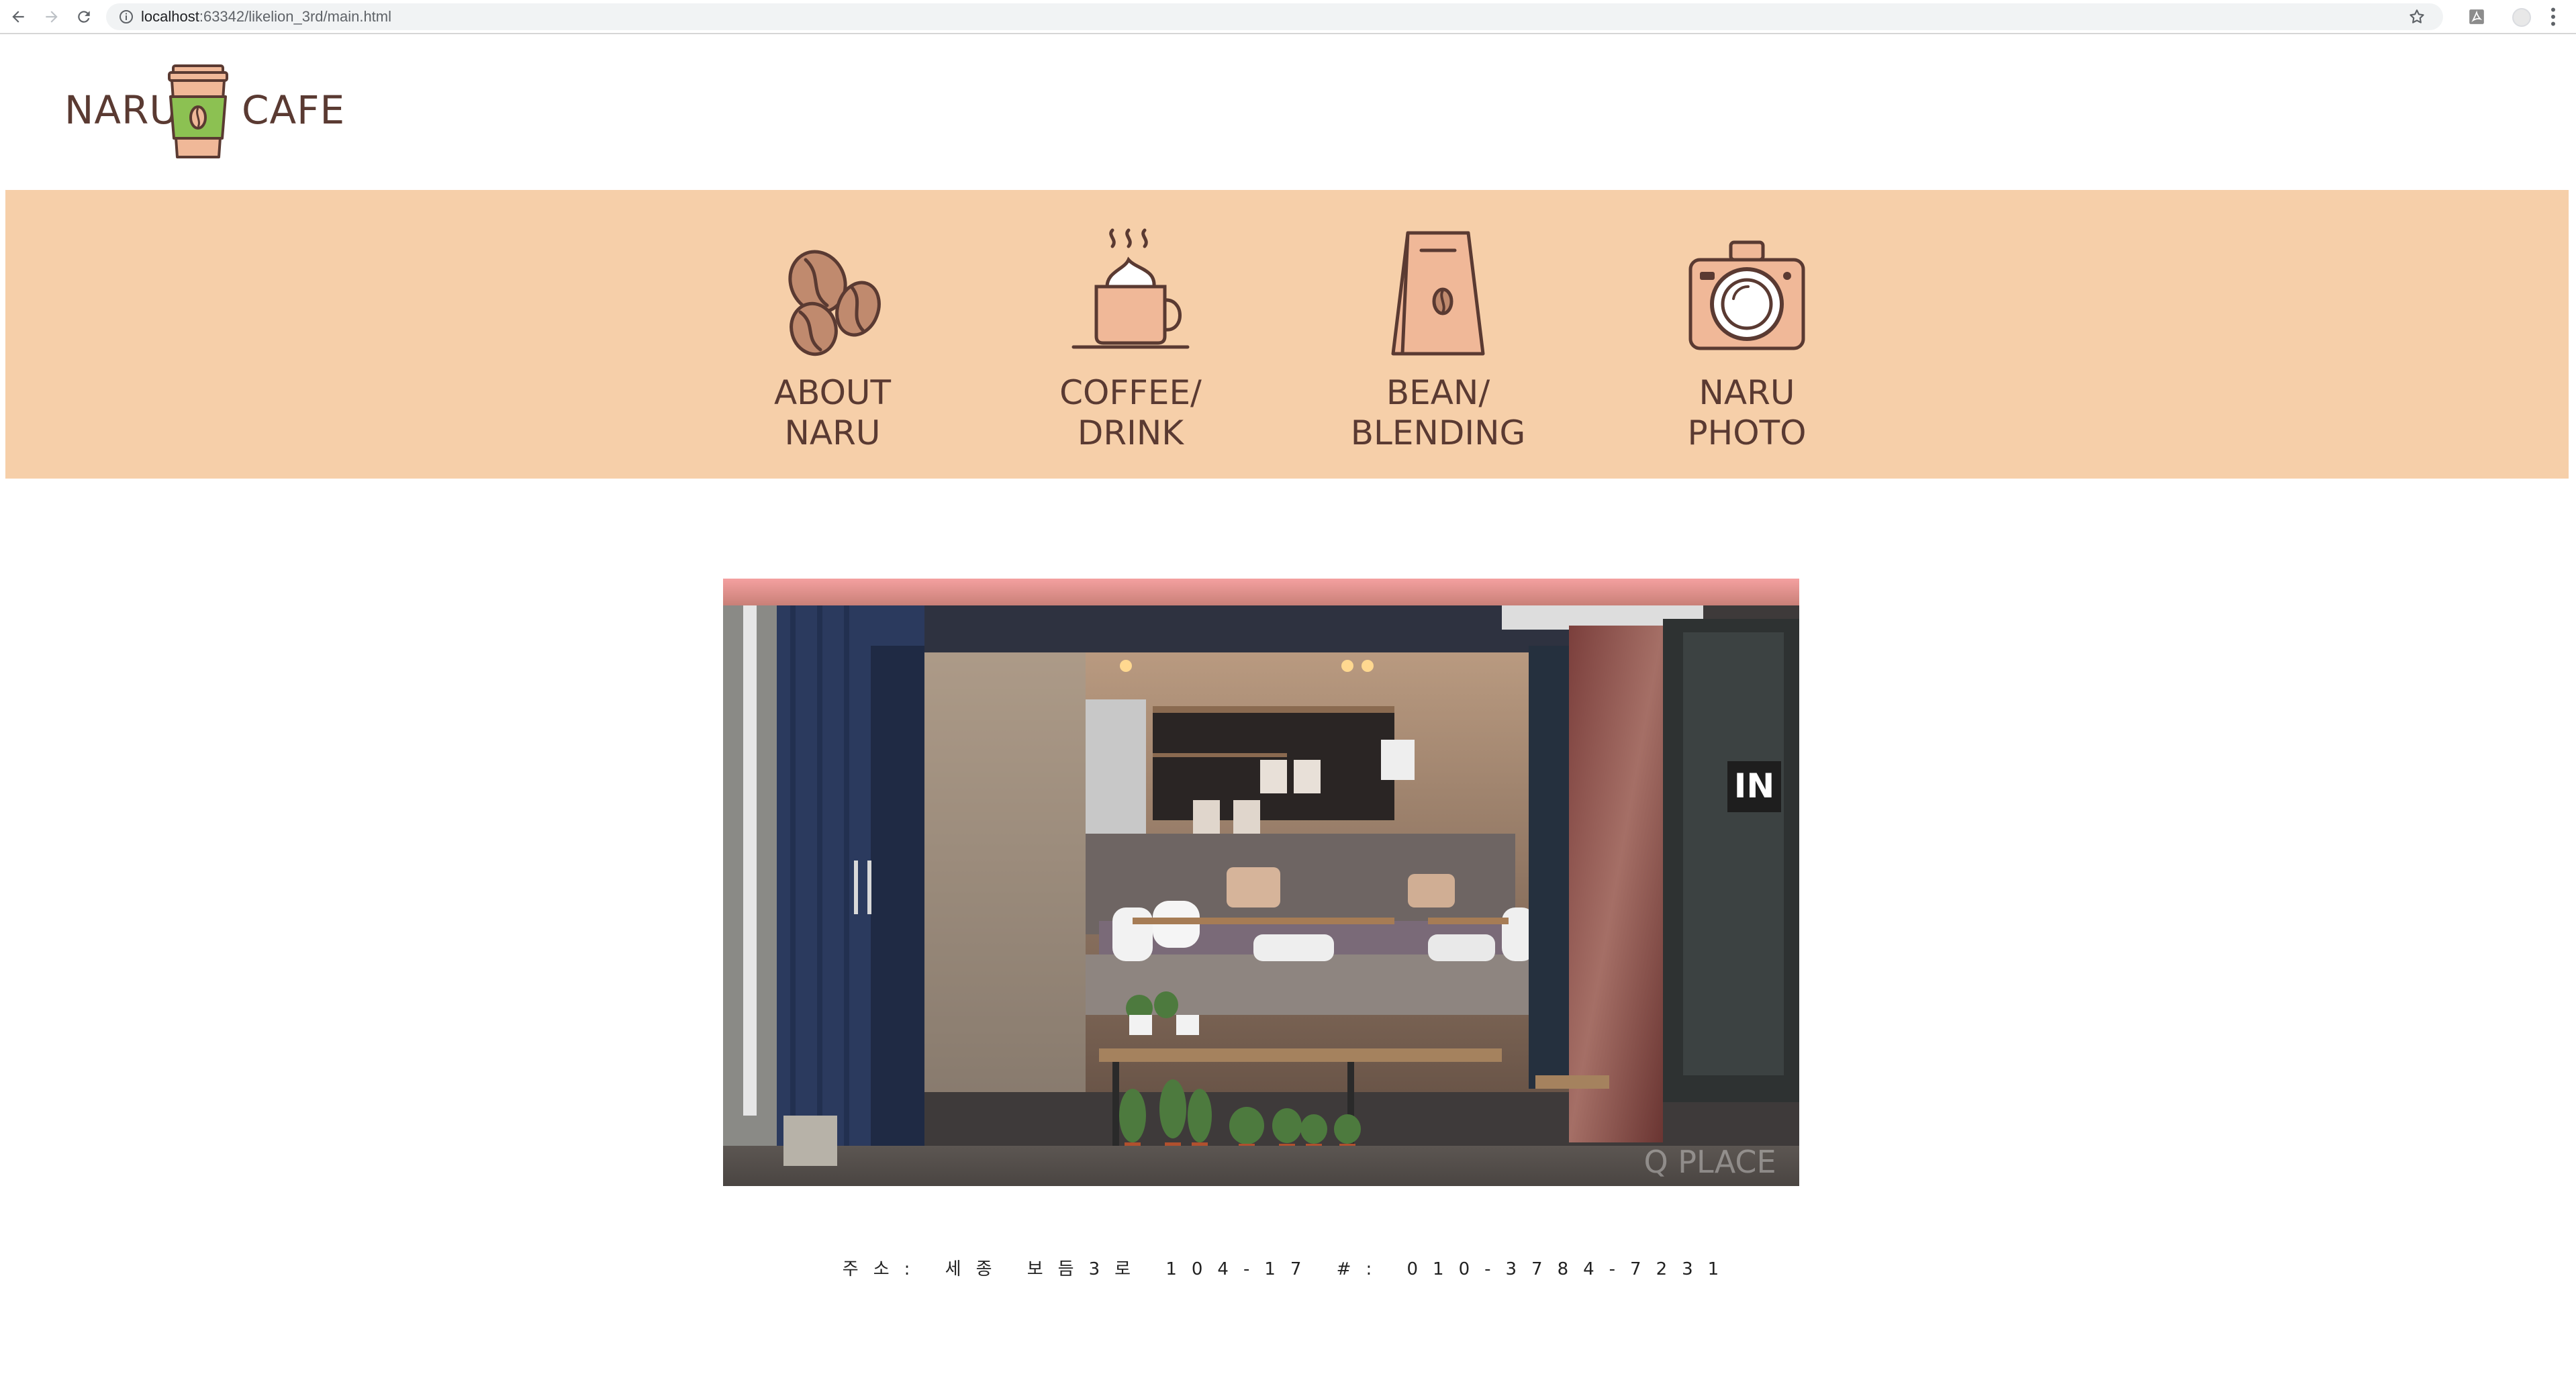 This screenshot has height=1374, width=2576. What do you see at coordinates (1130, 288) in the screenshot?
I see `coffee-cup-icon` at bounding box center [1130, 288].